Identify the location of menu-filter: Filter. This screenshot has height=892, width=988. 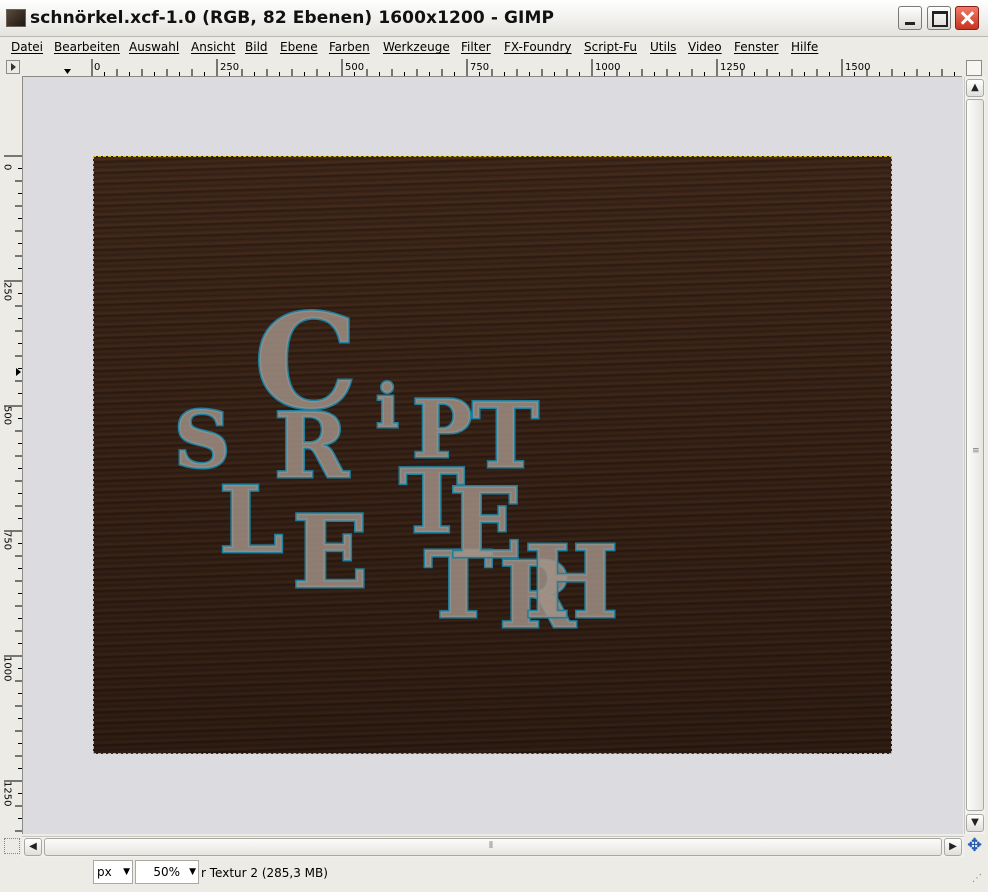
(476, 47).